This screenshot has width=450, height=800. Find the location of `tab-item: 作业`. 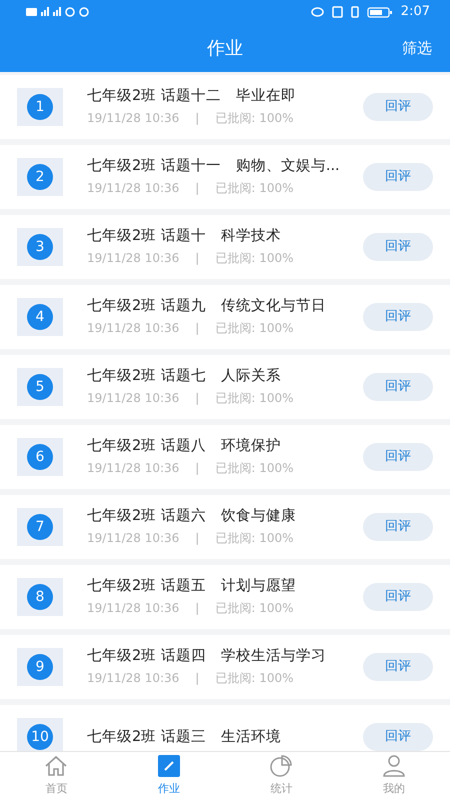

tab-item: 作业 is located at coordinates (168, 776).